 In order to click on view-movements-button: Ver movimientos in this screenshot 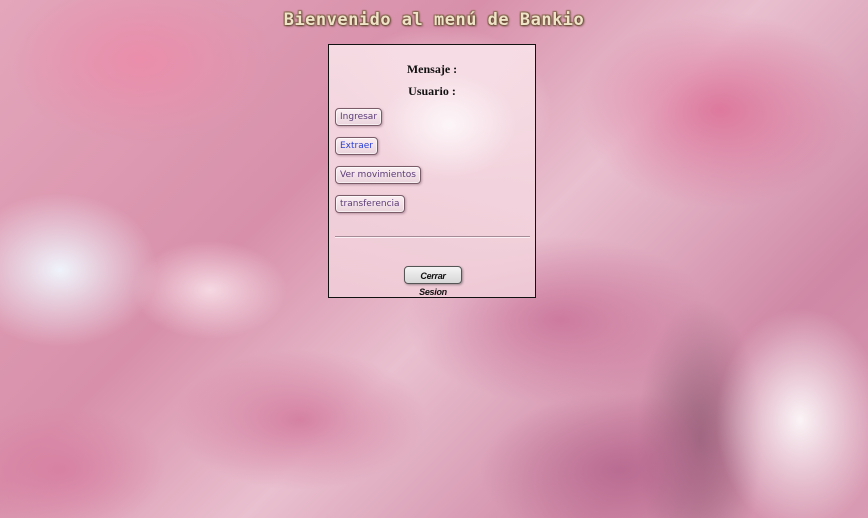, I will do `click(378, 175)`.